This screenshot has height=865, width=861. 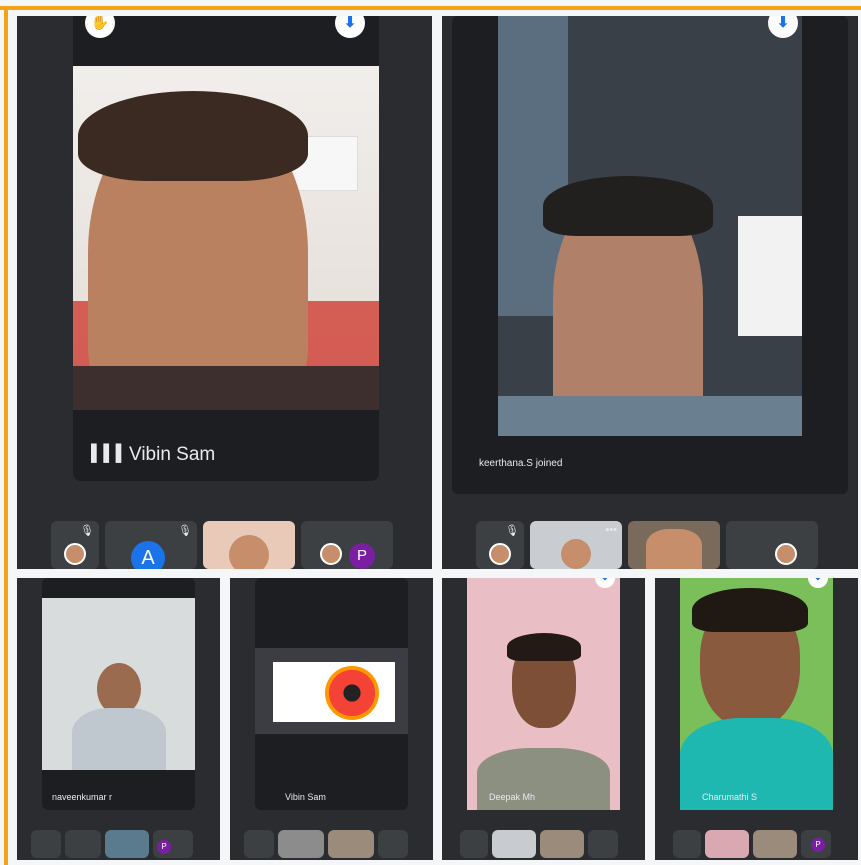 What do you see at coordinates (576, 545) in the screenshot?
I see `participant-thumbnail: •••` at bounding box center [576, 545].